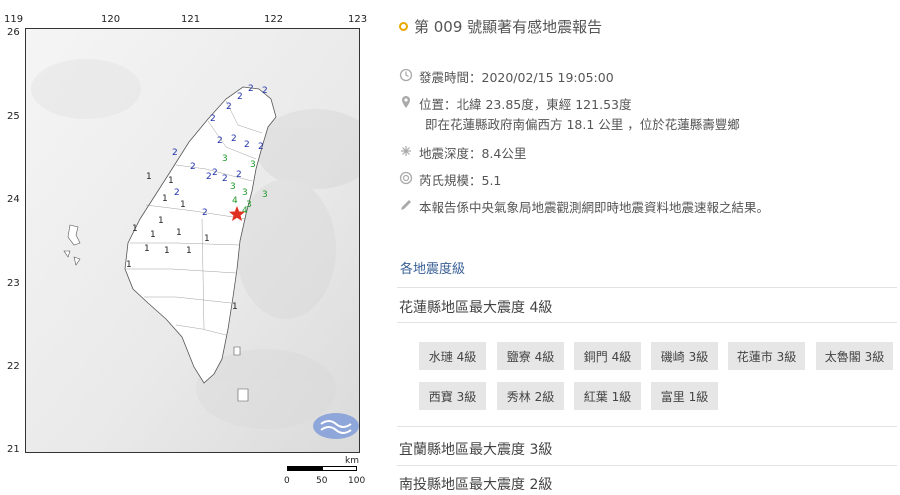 The height and width of the screenshot is (495, 900). Describe the element at coordinates (13, 199) in the screenshot. I see `lat-tick: 24` at that location.